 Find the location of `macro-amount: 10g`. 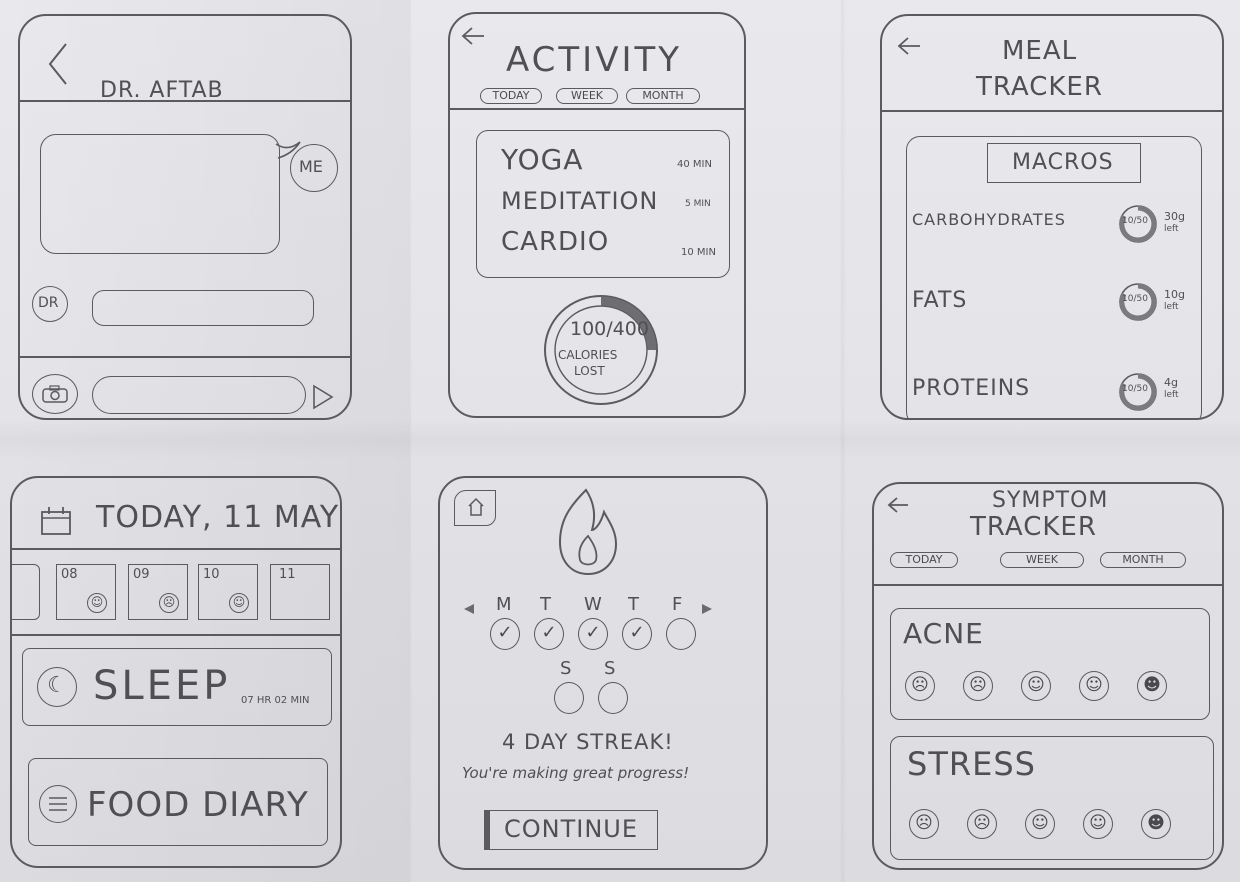

macro-amount: 10g is located at coordinates (1174, 294).